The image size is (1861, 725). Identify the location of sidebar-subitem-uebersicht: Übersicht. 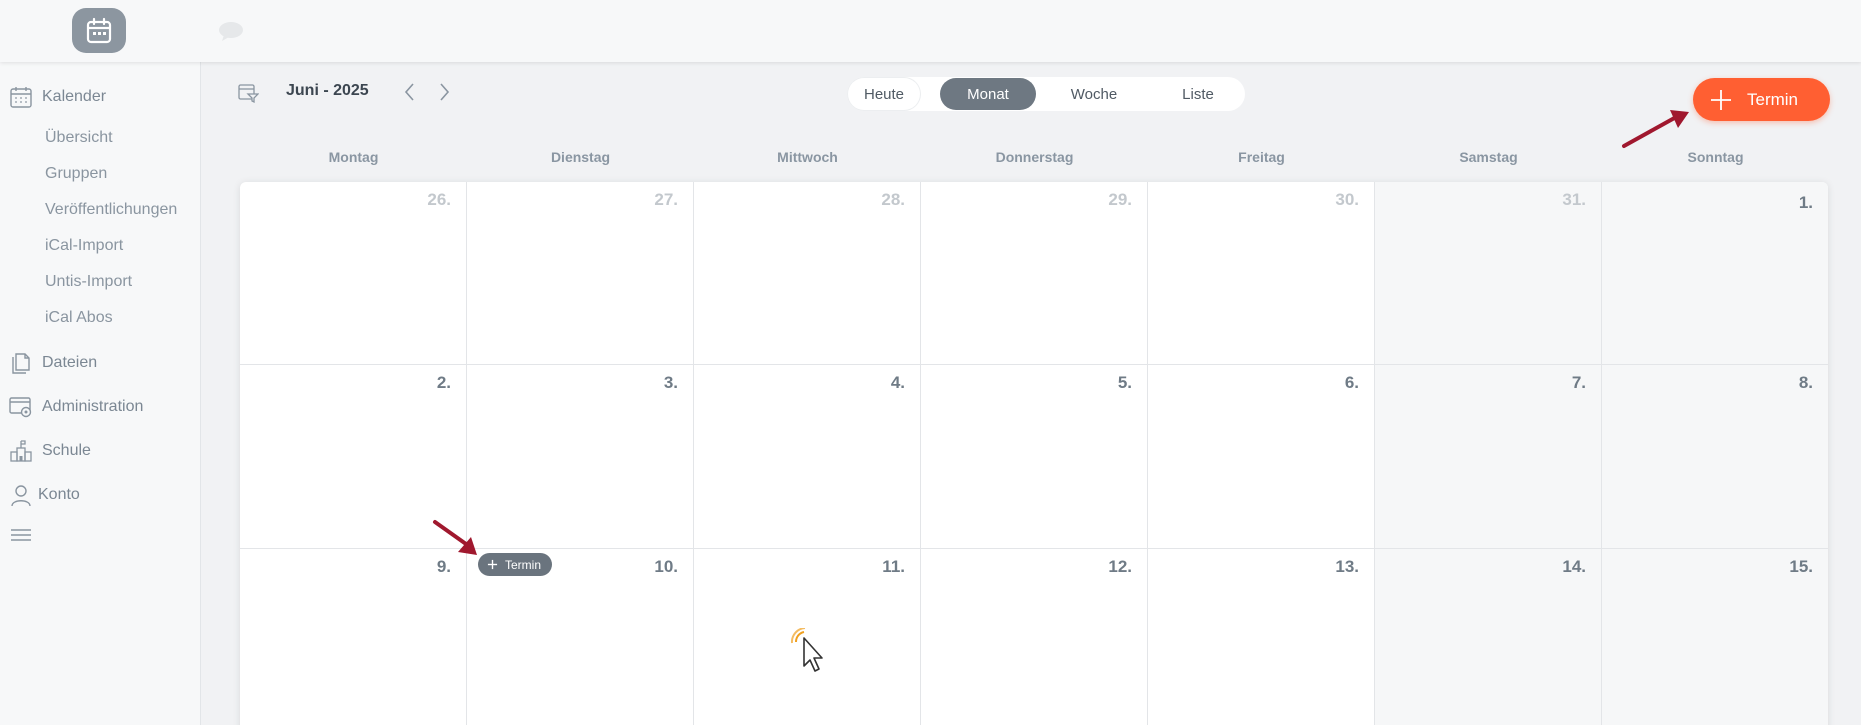
(79, 138).